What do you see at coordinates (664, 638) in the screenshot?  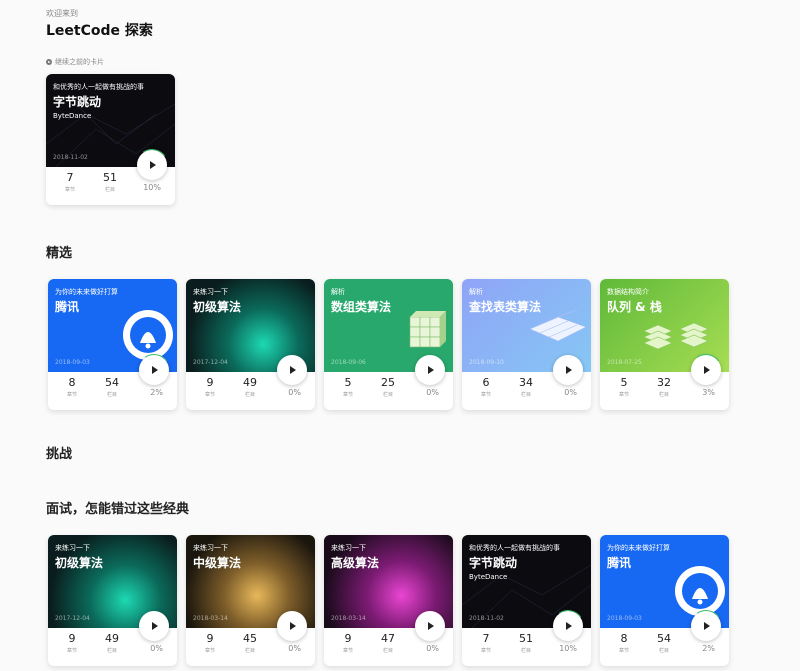 I see `items-count: 54` at bounding box center [664, 638].